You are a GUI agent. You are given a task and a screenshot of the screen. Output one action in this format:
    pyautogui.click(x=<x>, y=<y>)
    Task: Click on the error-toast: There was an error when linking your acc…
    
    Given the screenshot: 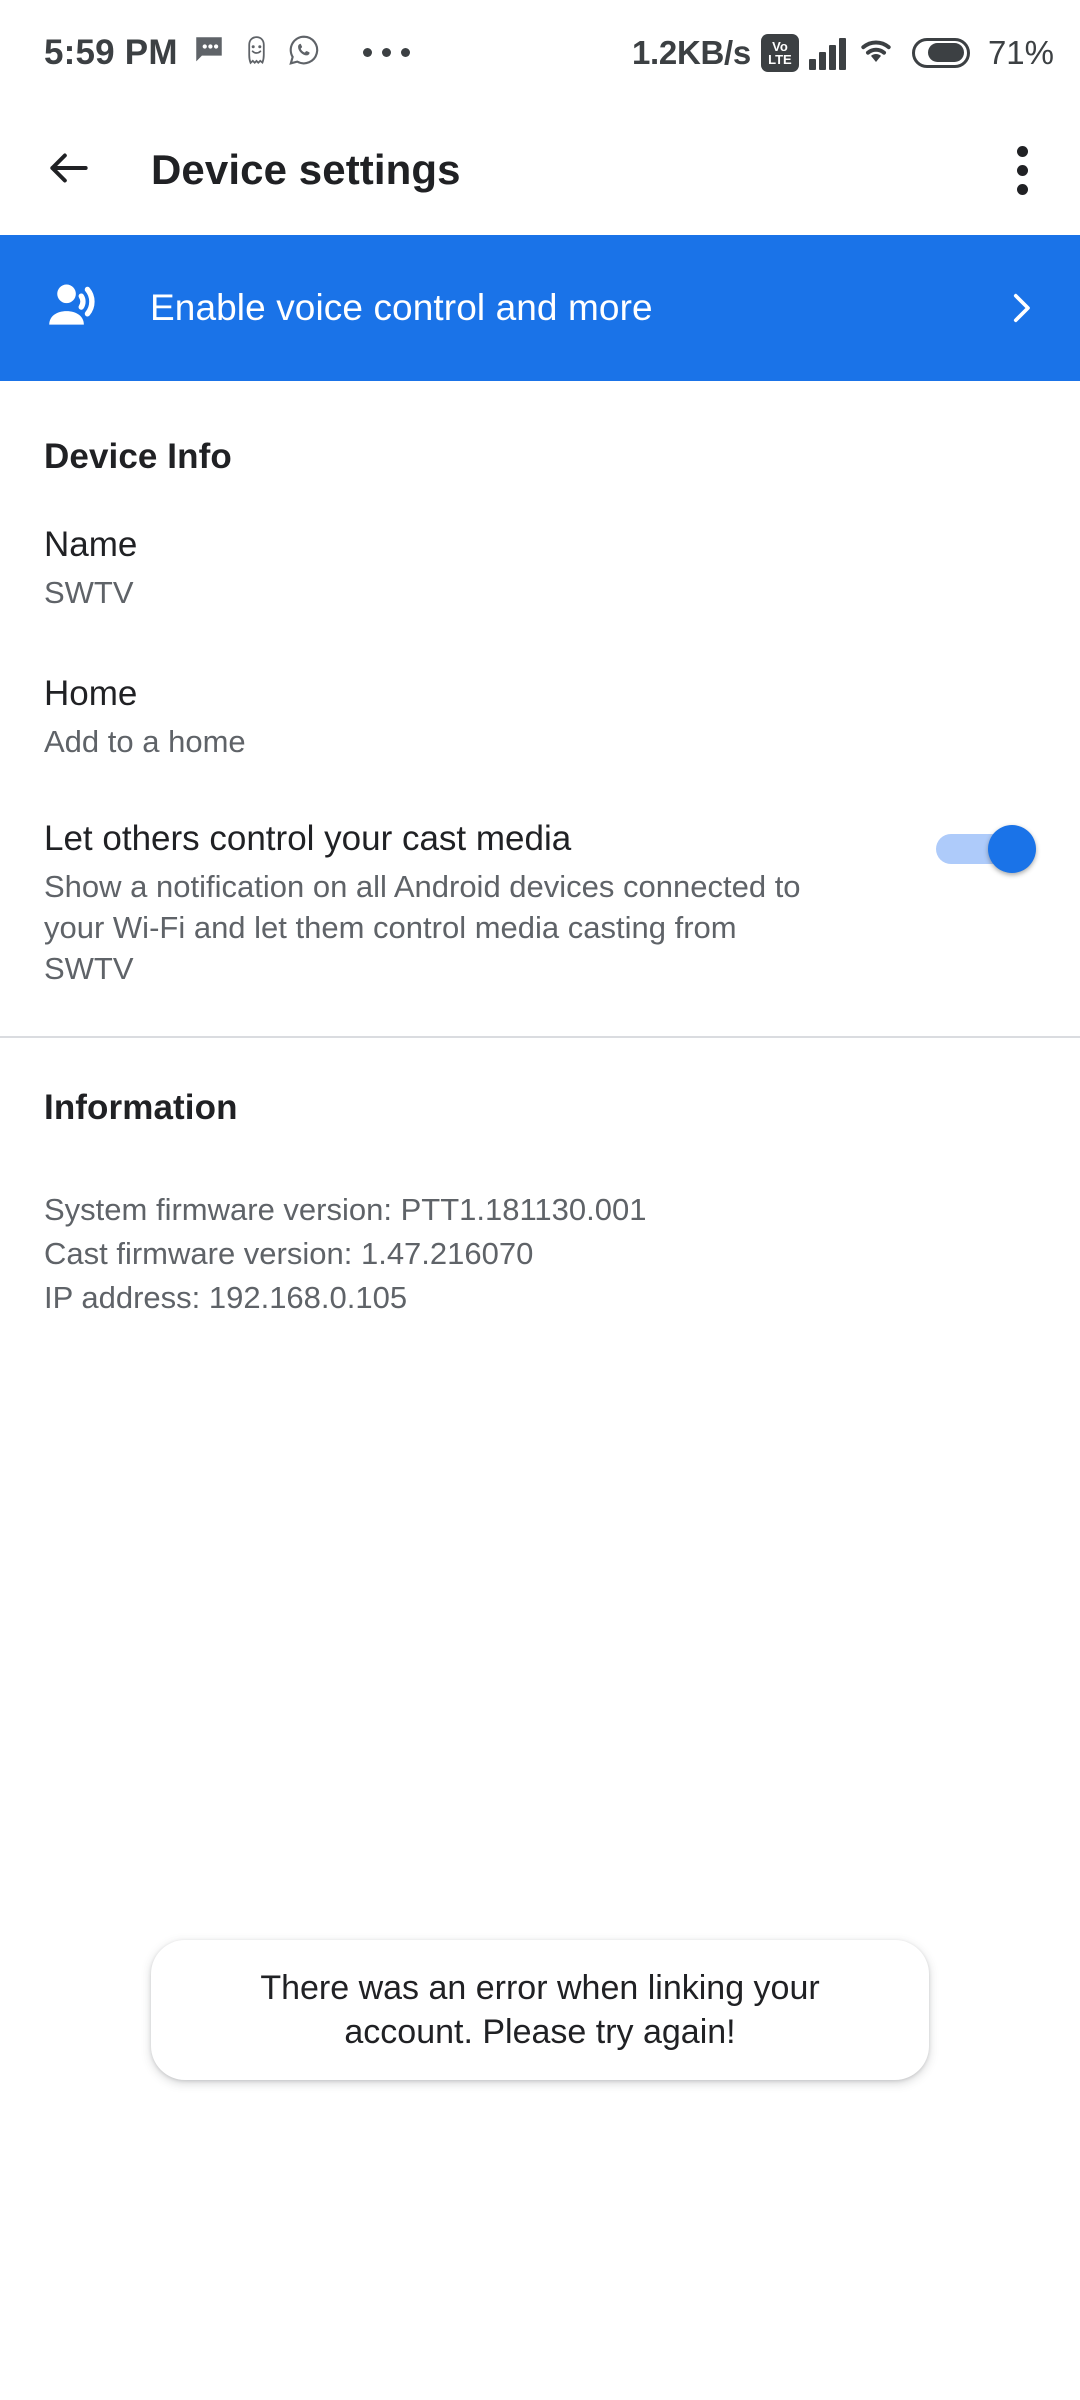 What is the action you would take?
    pyautogui.click(x=540, y=2010)
    